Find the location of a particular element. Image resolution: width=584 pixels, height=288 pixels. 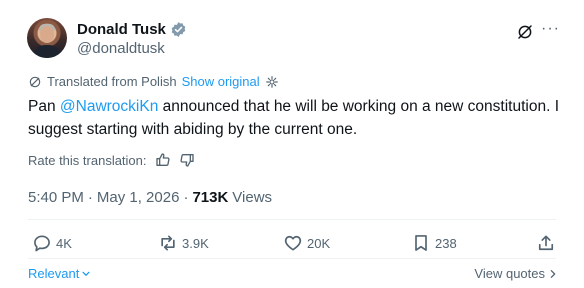

author-display-name: Donald Tusk is located at coordinates (121, 29).